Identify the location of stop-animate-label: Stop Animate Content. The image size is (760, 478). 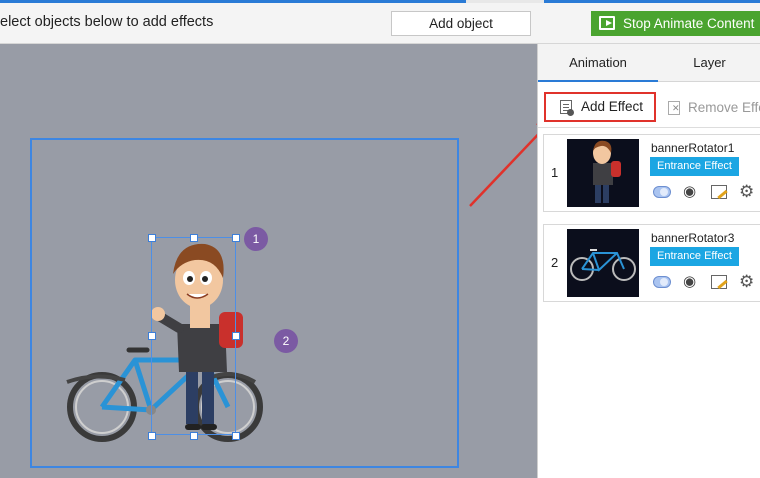
(689, 23).